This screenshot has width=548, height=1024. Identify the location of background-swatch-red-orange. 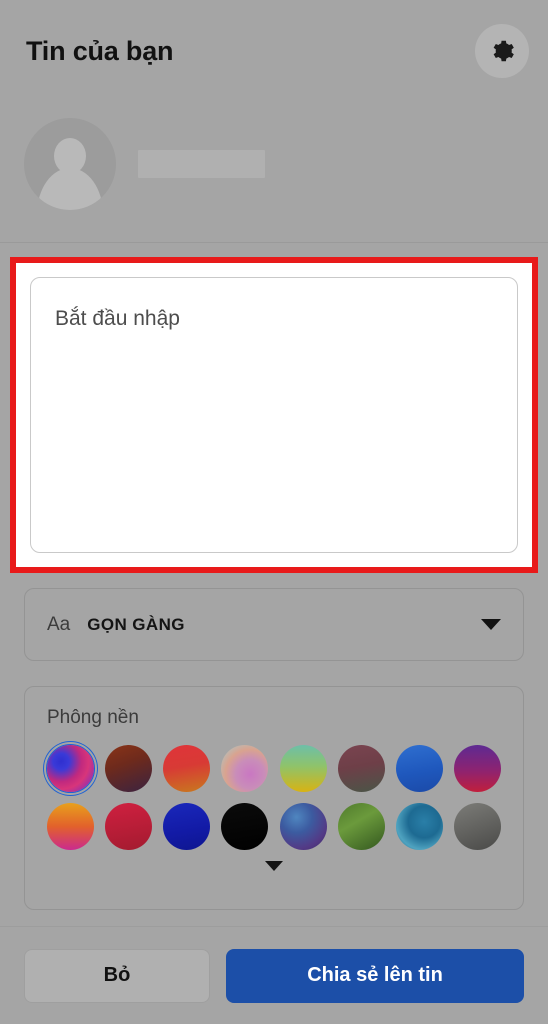
(187, 768).